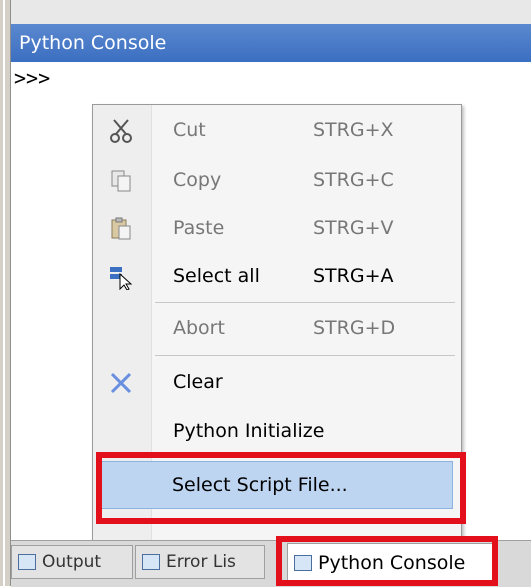 Image resolution: width=531 pixels, height=587 pixels. Describe the element at coordinates (151, 562) in the screenshot. I see `error-list-icon` at that location.